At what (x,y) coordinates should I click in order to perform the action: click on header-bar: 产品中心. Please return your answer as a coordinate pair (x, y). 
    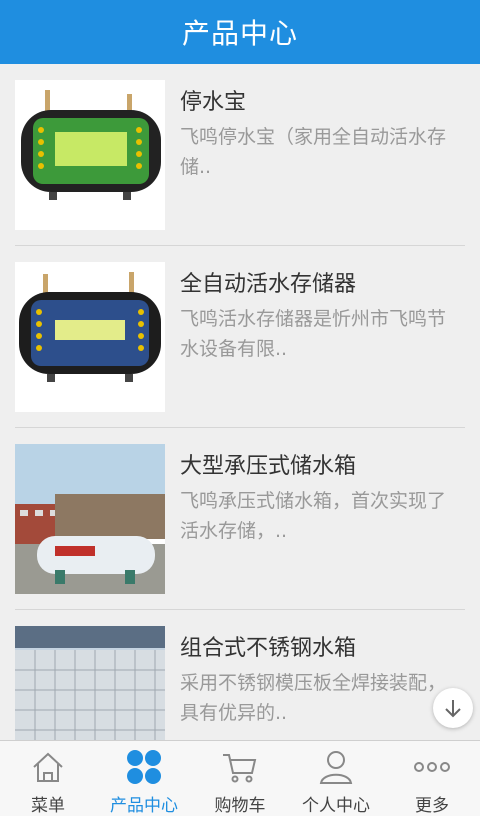
    Looking at the image, I should click on (240, 32).